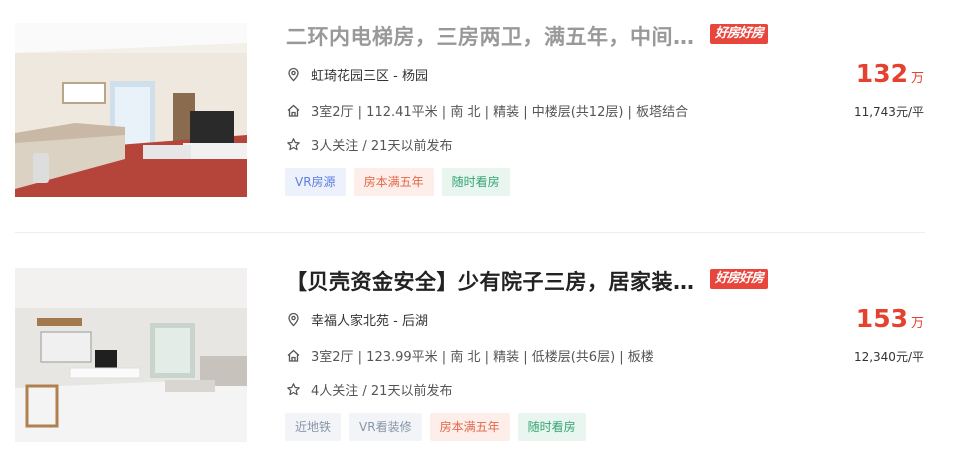  Describe the element at coordinates (496, 281) in the screenshot. I see `listing-title: 【贝壳资金安全】少有院子三房，居家装修，满五年` at that location.